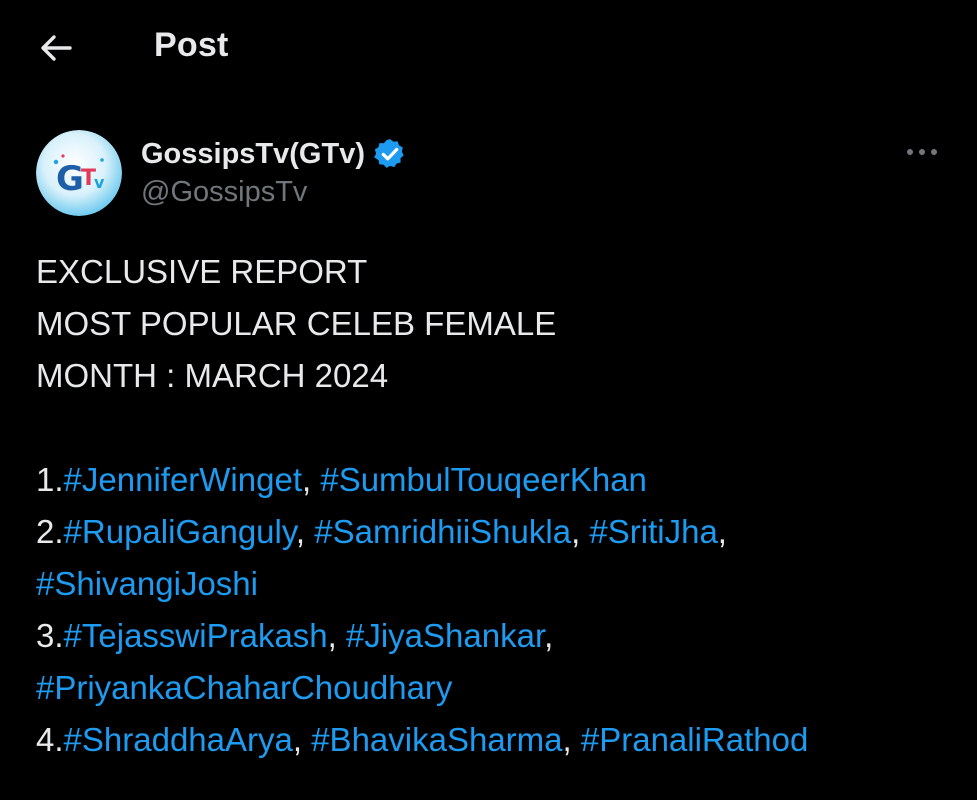 The image size is (977, 800). What do you see at coordinates (178, 739) in the screenshot?
I see `hashtag-link: #ShraddhaArya` at bounding box center [178, 739].